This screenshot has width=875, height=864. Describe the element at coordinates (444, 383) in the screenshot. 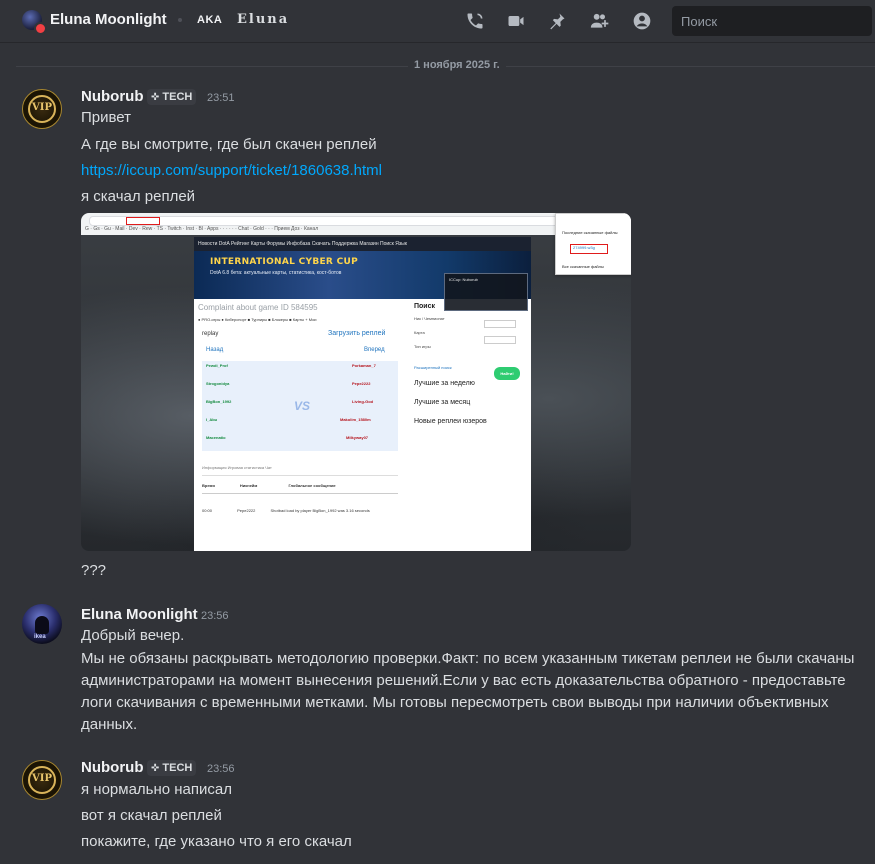

I see `best-week-title: Лучшие за неделю` at that location.